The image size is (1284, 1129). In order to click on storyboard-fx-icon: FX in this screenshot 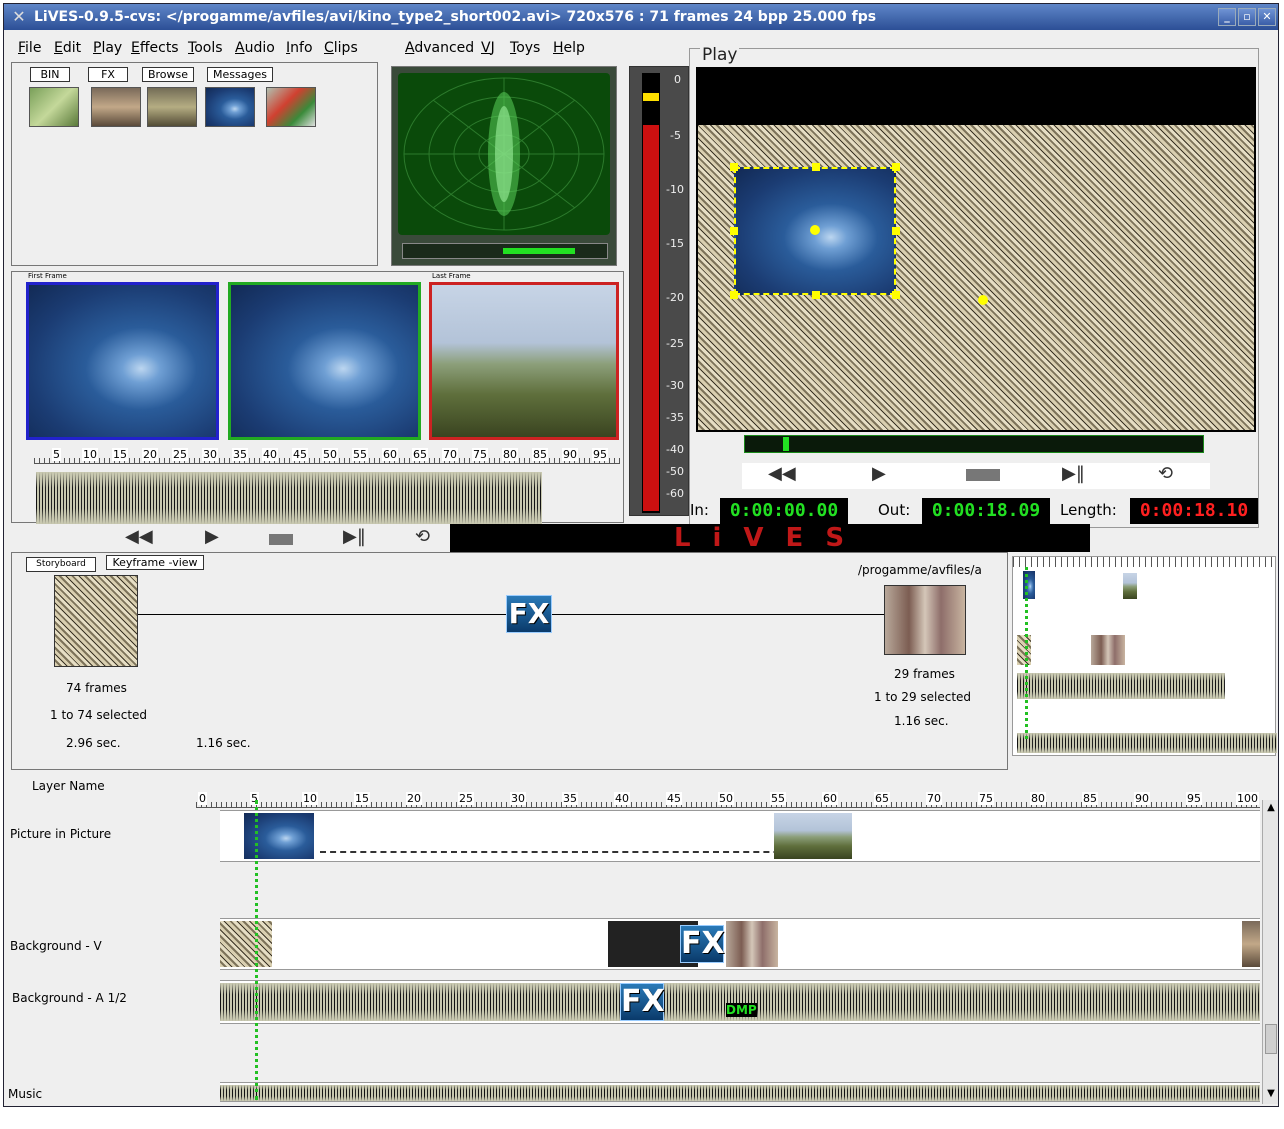, I will do `click(529, 614)`.